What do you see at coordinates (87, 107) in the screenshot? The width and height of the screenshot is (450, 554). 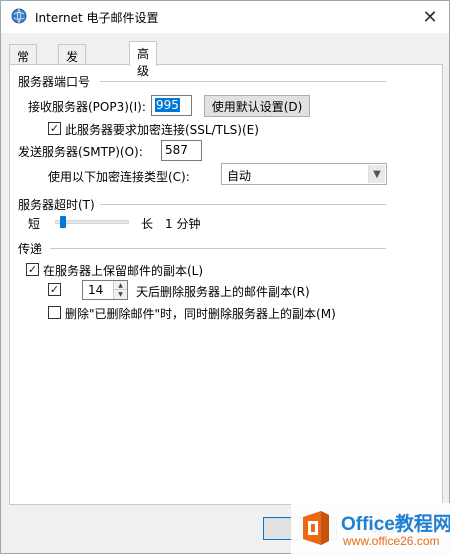 I see `incoming-server-label: 接收服务器(POP3)(I):` at bounding box center [87, 107].